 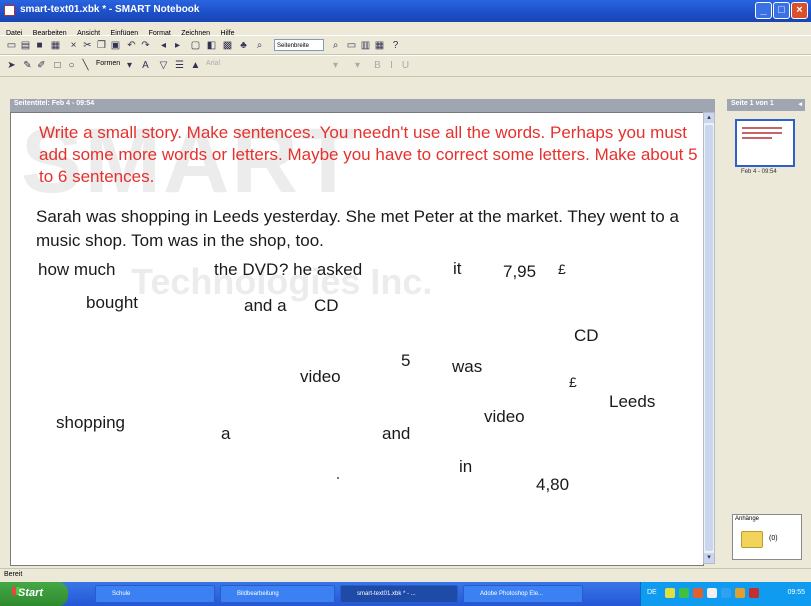 I want to click on help-icon: ?, so click(x=395, y=45).